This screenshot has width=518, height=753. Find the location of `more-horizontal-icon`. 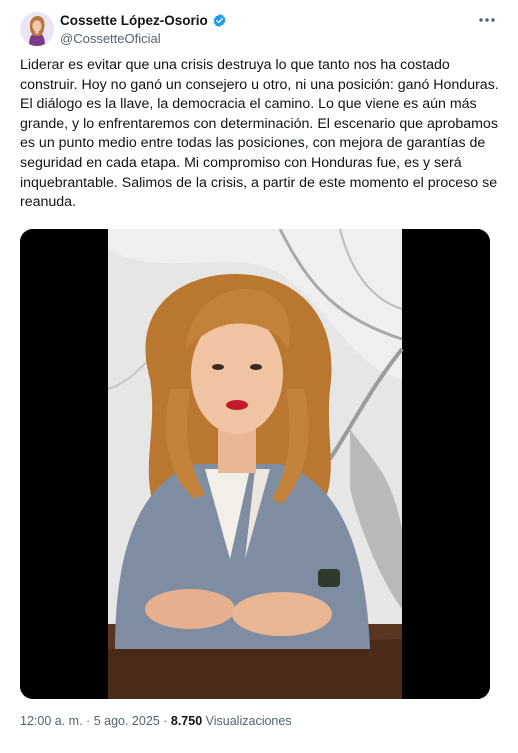

more-horizontal-icon is located at coordinates (487, 20).